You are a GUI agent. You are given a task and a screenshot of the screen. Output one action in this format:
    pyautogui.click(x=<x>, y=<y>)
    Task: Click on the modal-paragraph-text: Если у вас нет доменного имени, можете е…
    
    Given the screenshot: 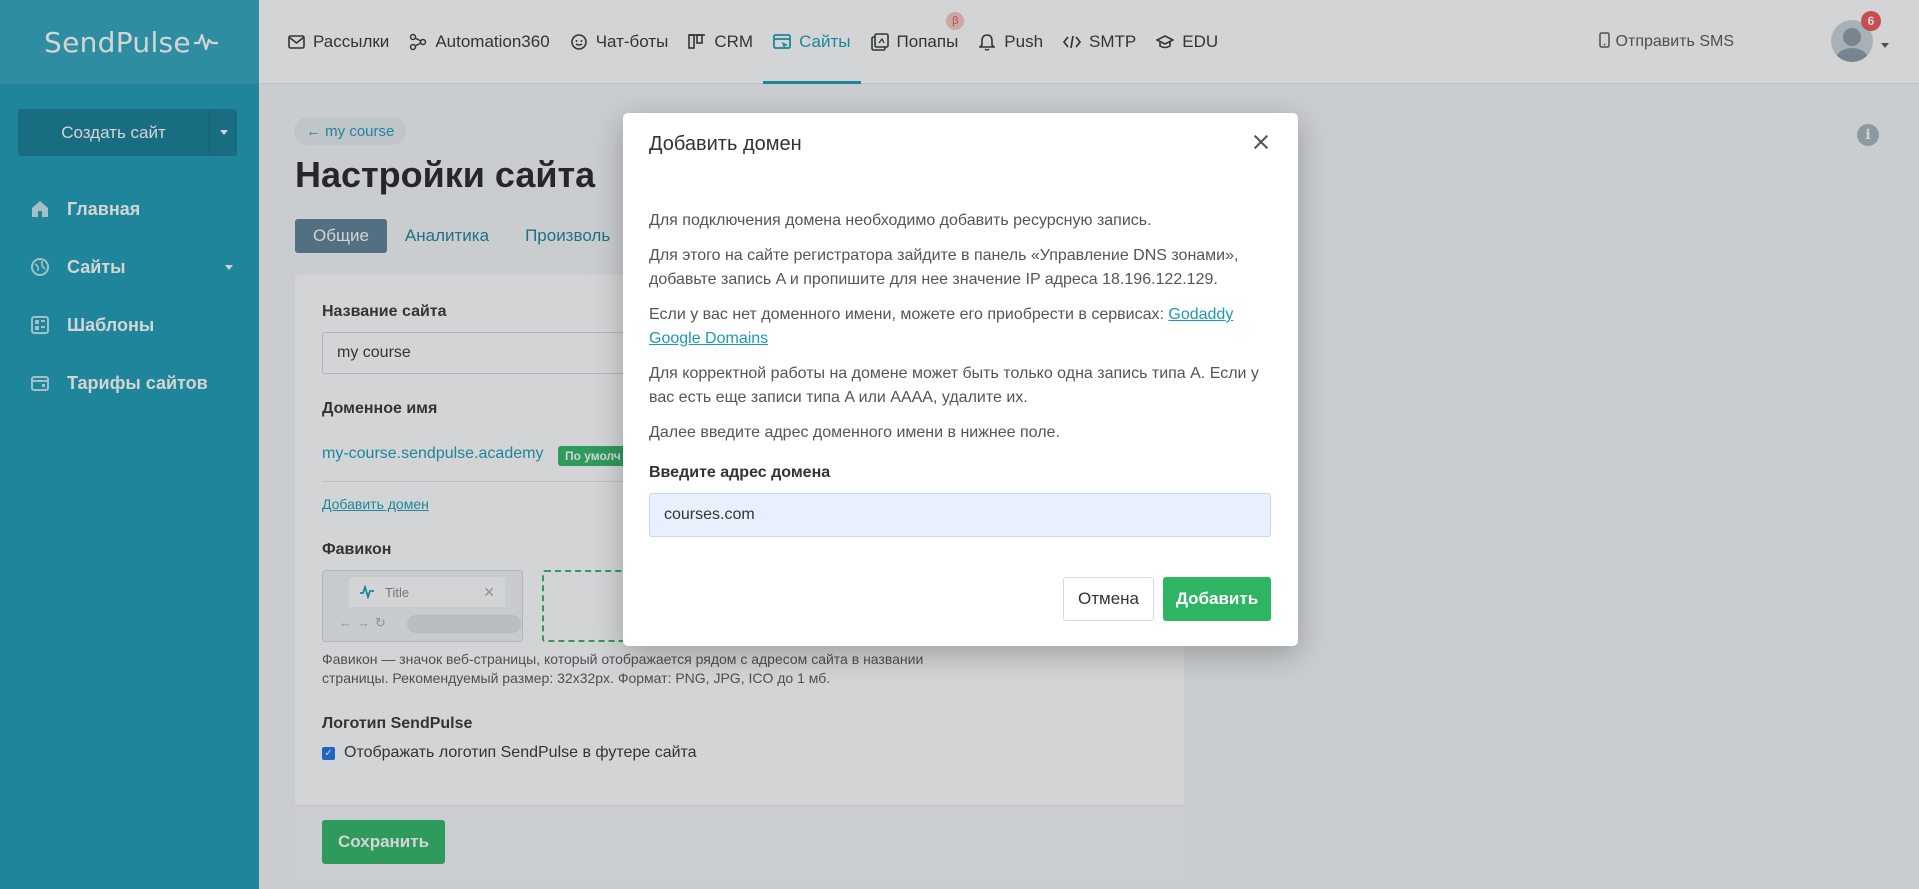 What is the action you would take?
    pyautogui.click(x=909, y=314)
    